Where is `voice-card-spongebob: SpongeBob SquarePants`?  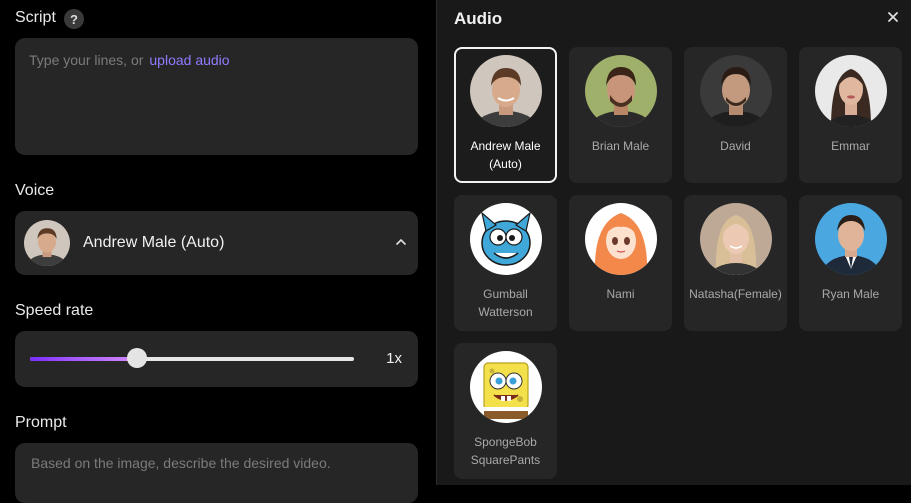
voice-card-spongebob: SpongeBob SquarePants is located at coordinates (505, 411).